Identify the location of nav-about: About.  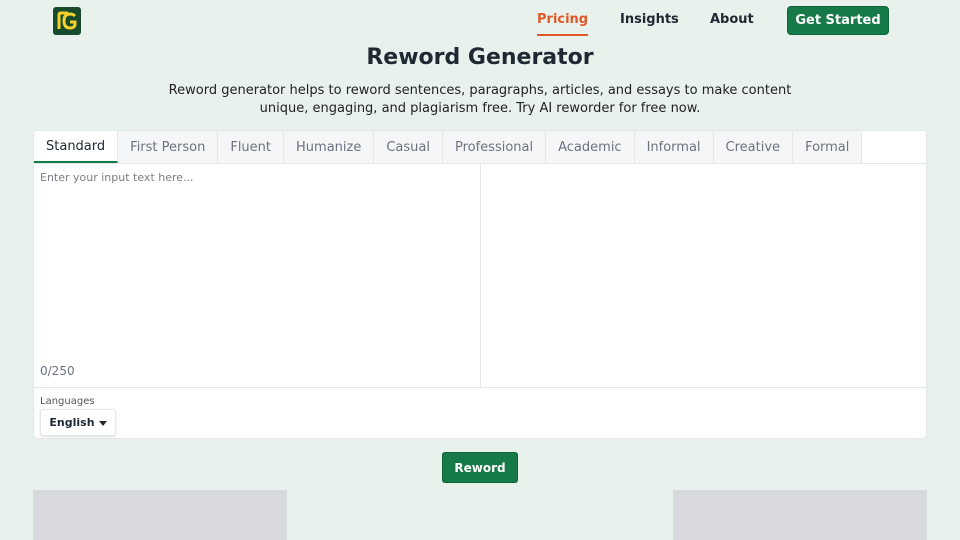
(732, 20).